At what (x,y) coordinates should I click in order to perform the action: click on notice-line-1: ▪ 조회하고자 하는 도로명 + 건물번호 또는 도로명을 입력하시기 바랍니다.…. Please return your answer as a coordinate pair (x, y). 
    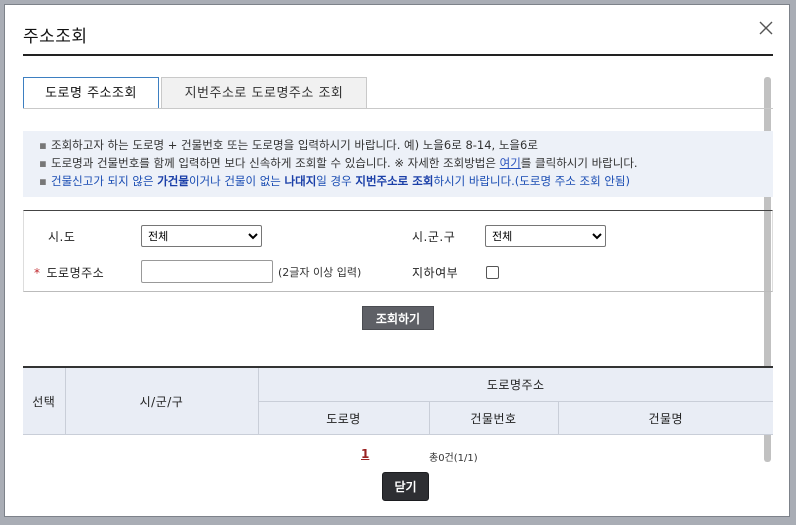
    Looking at the image, I should click on (288, 145).